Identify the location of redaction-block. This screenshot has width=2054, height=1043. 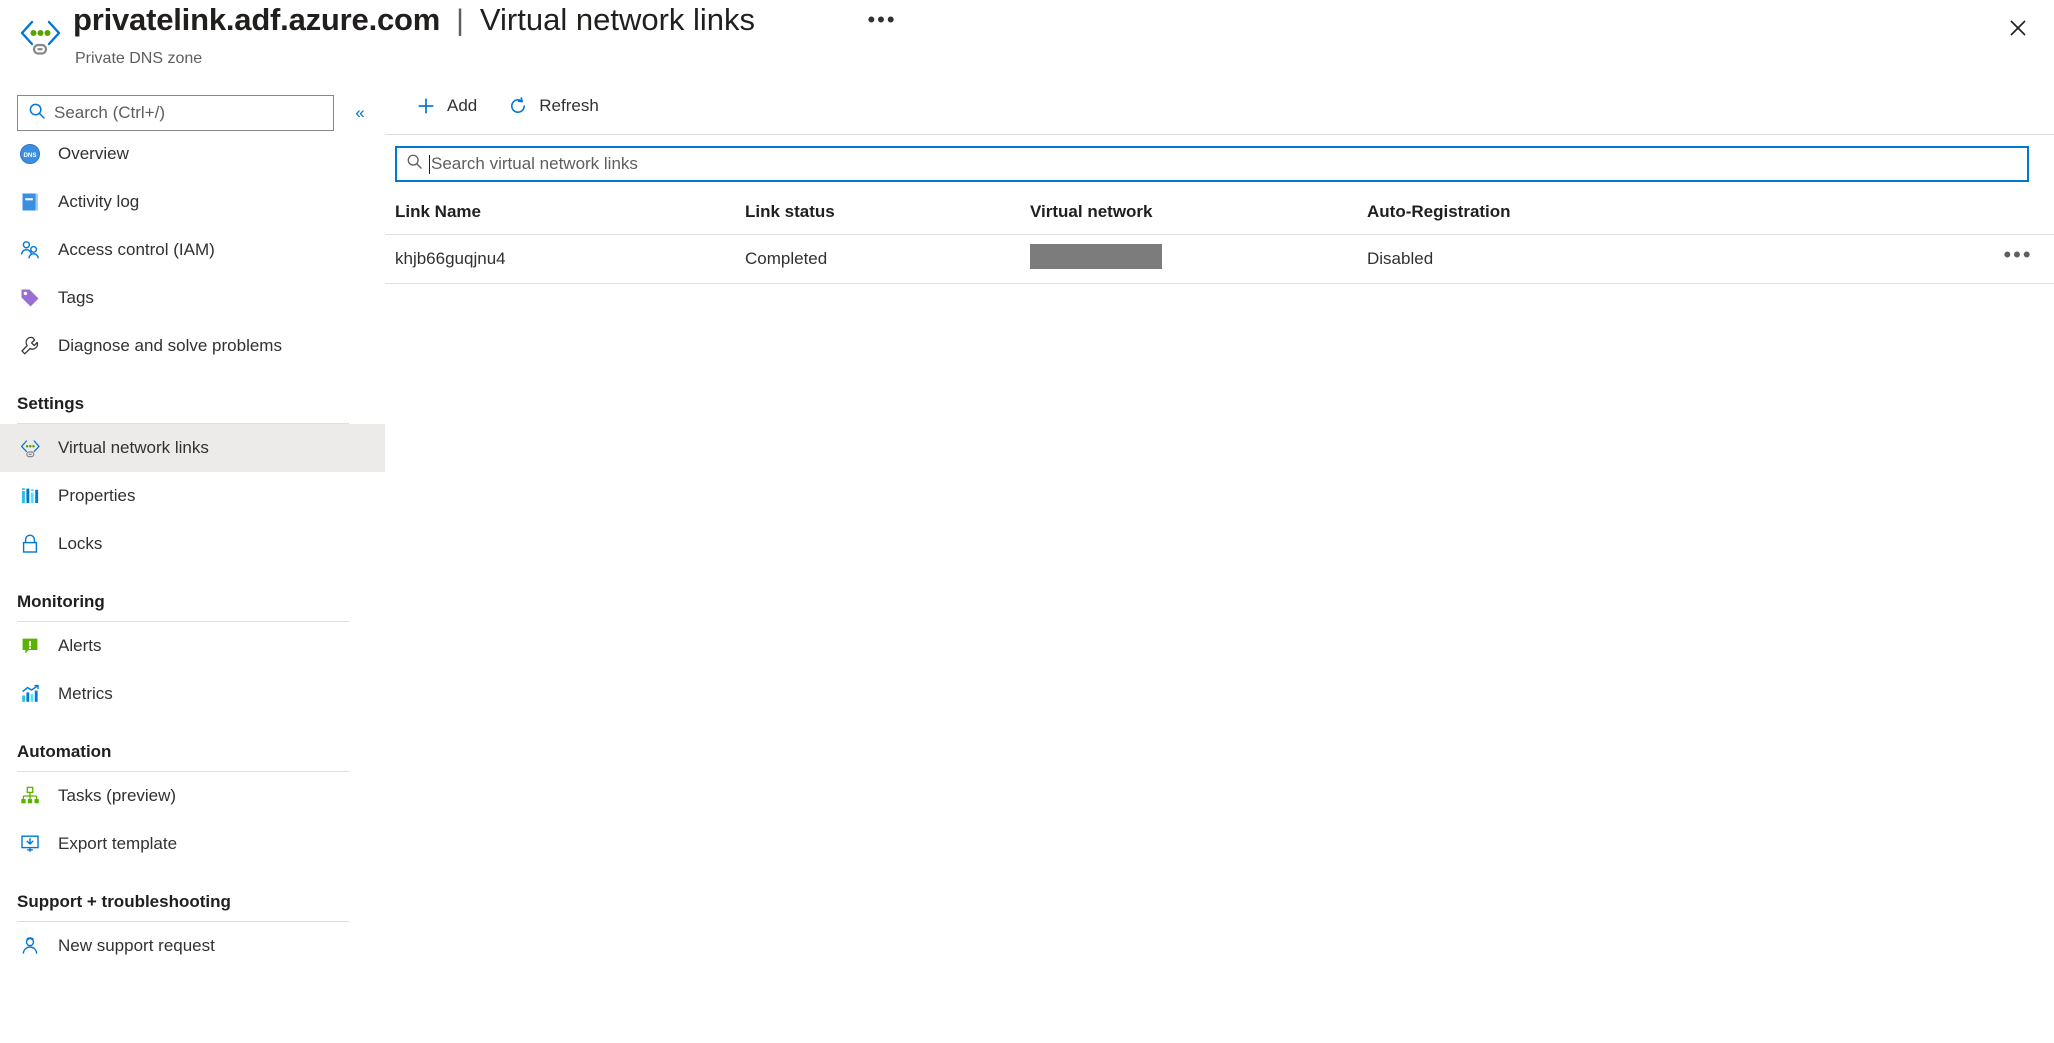
(1096, 256).